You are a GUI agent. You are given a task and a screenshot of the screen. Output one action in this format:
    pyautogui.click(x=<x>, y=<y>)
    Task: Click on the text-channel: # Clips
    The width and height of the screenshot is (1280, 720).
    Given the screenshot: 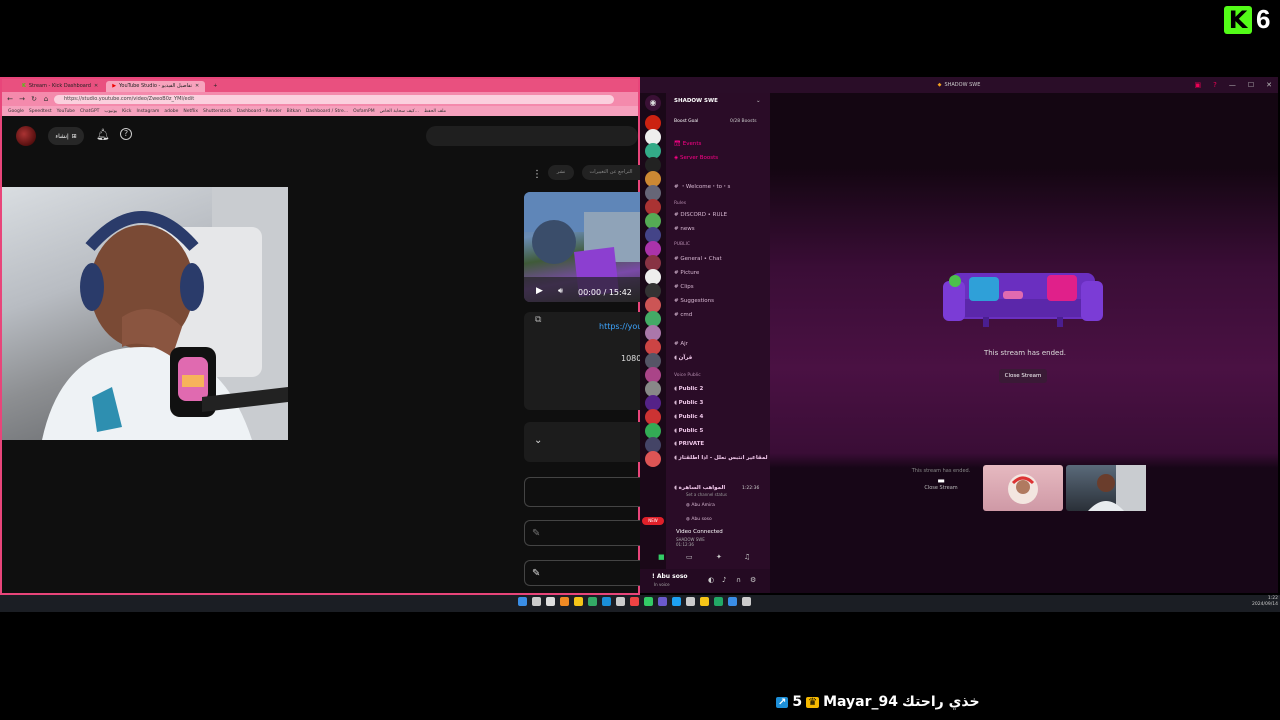 What is the action you would take?
    pyautogui.click(x=684, y=287)
    